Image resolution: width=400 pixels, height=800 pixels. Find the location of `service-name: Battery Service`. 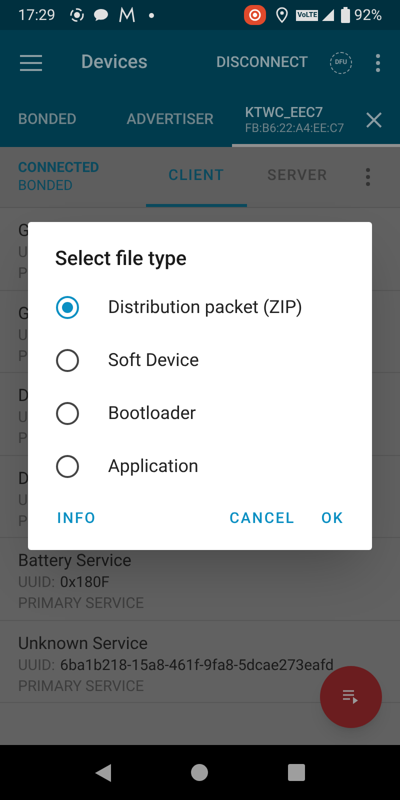

service-name: Battery Service is located at coordinates (75, 561).